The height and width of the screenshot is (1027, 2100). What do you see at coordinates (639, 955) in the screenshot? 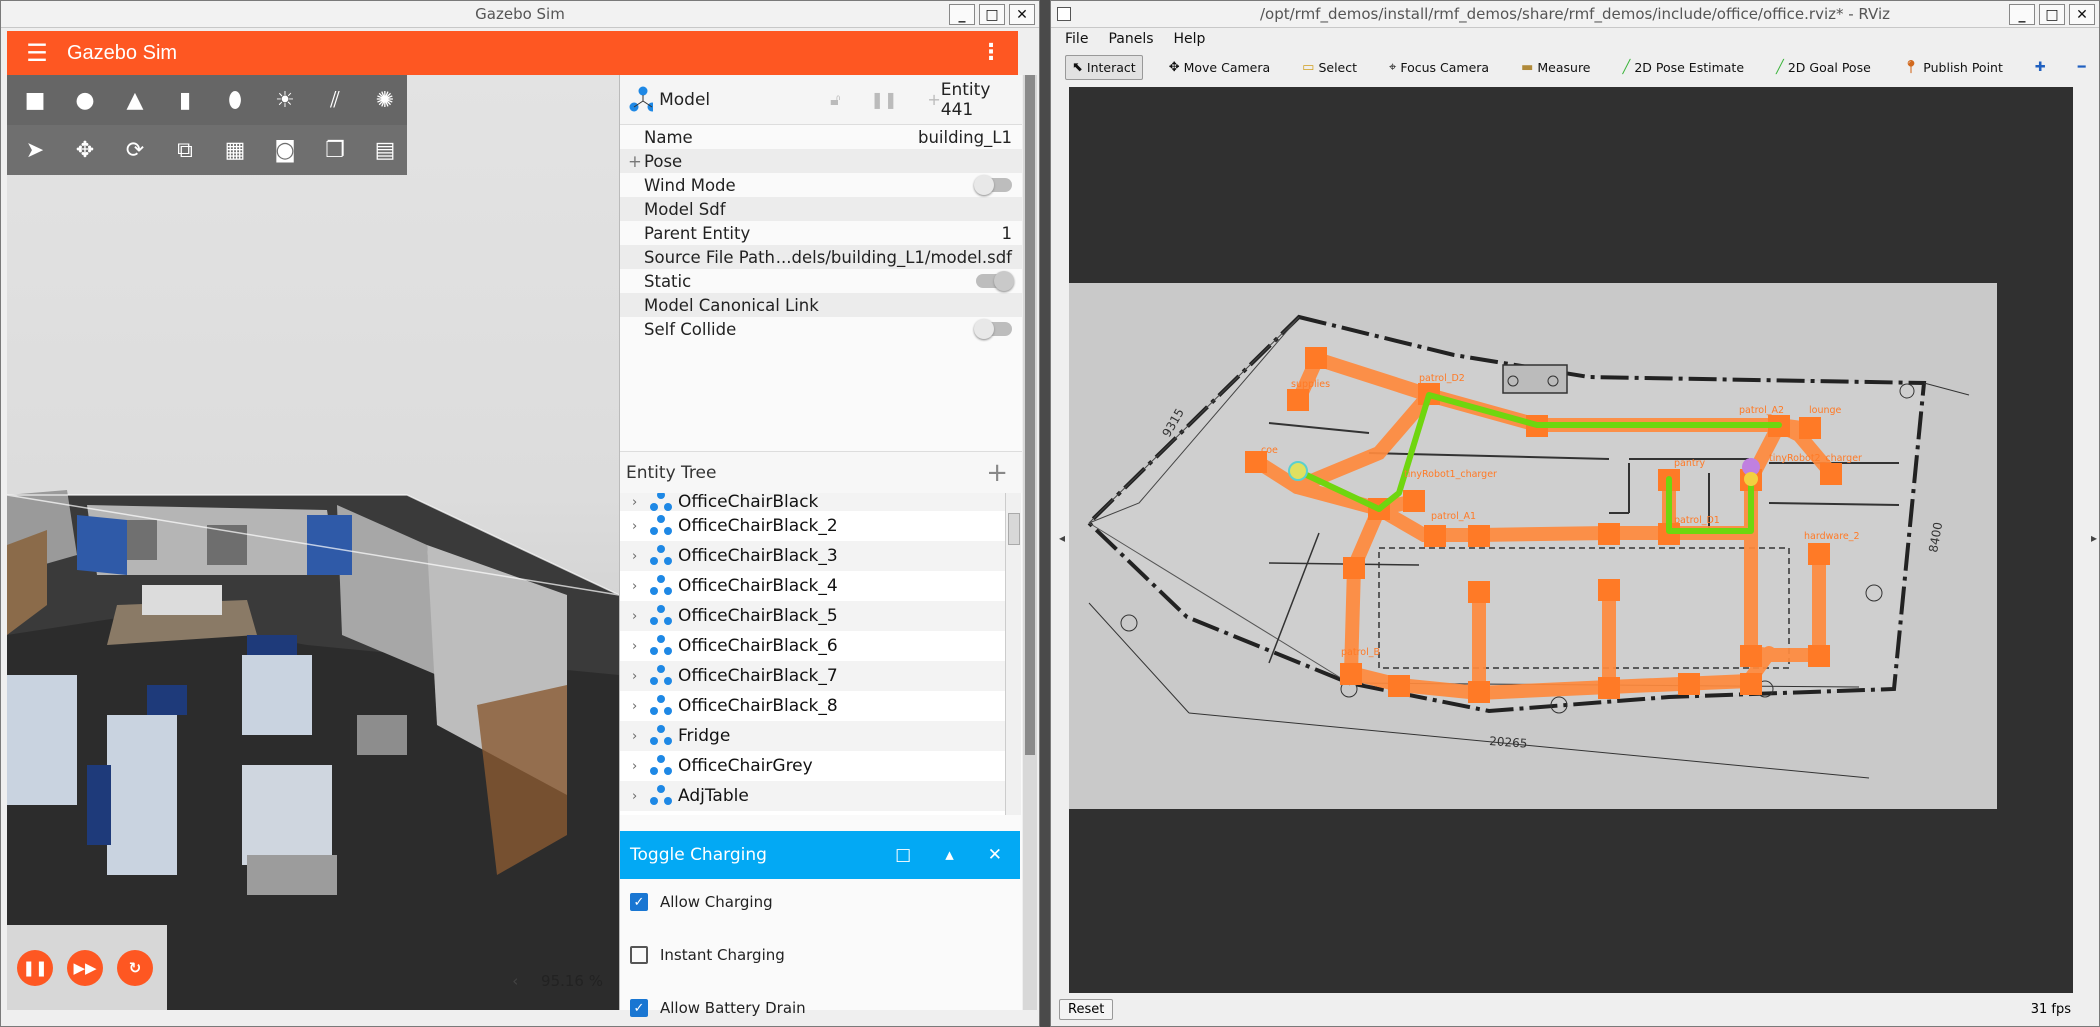
I see `instant-charging-checkbox` at bounding box center [639, 955].